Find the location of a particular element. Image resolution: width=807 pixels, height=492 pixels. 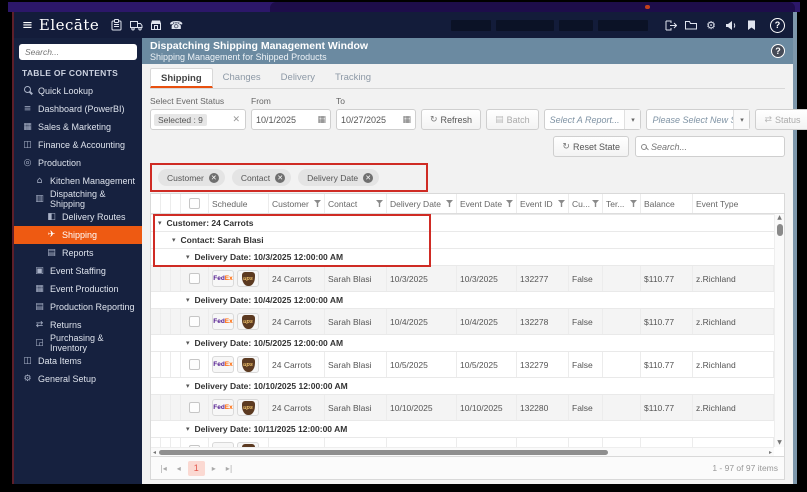

schedule-cell: FedEx ups is located at coordinates (239, 407).